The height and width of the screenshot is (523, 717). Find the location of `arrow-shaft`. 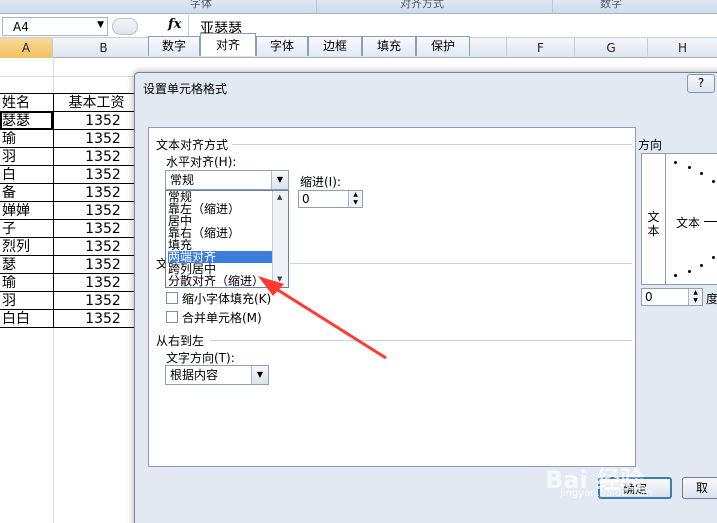

arrow-shaft is located at coordinates (328, 321).